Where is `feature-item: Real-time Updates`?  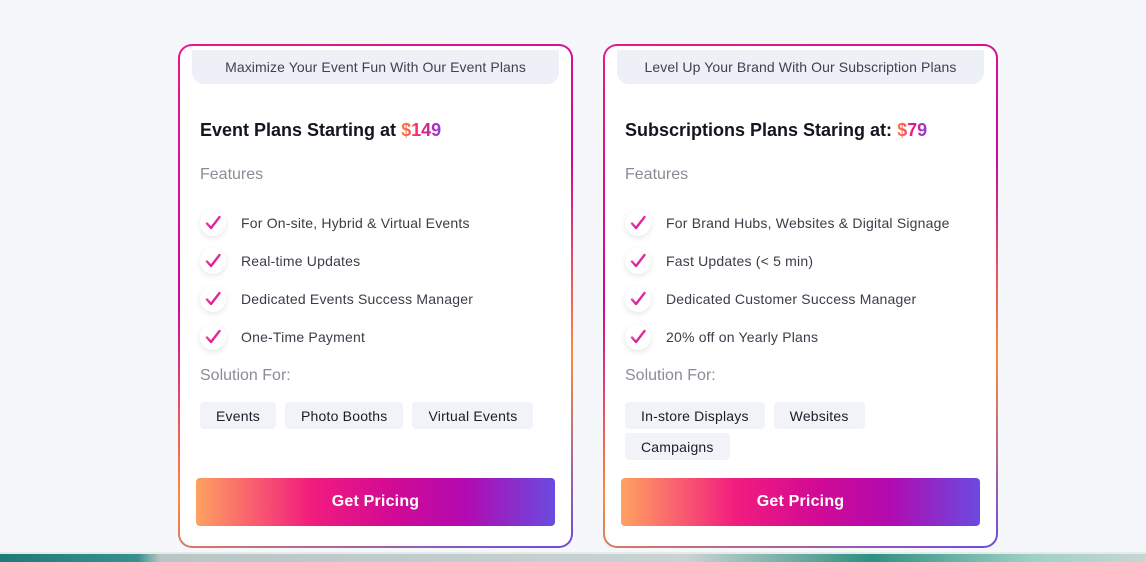 feature-item: Real-time Updates is located at coordinates (380, 261).